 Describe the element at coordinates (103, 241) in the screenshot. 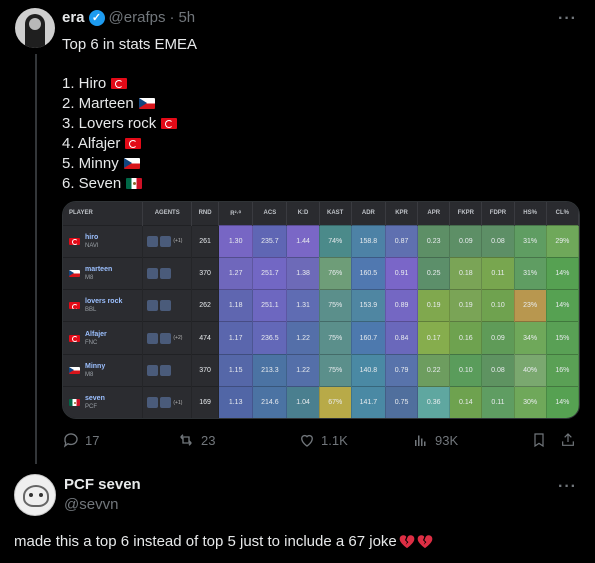

I see `player-cell: hiro NAVI` at that location.